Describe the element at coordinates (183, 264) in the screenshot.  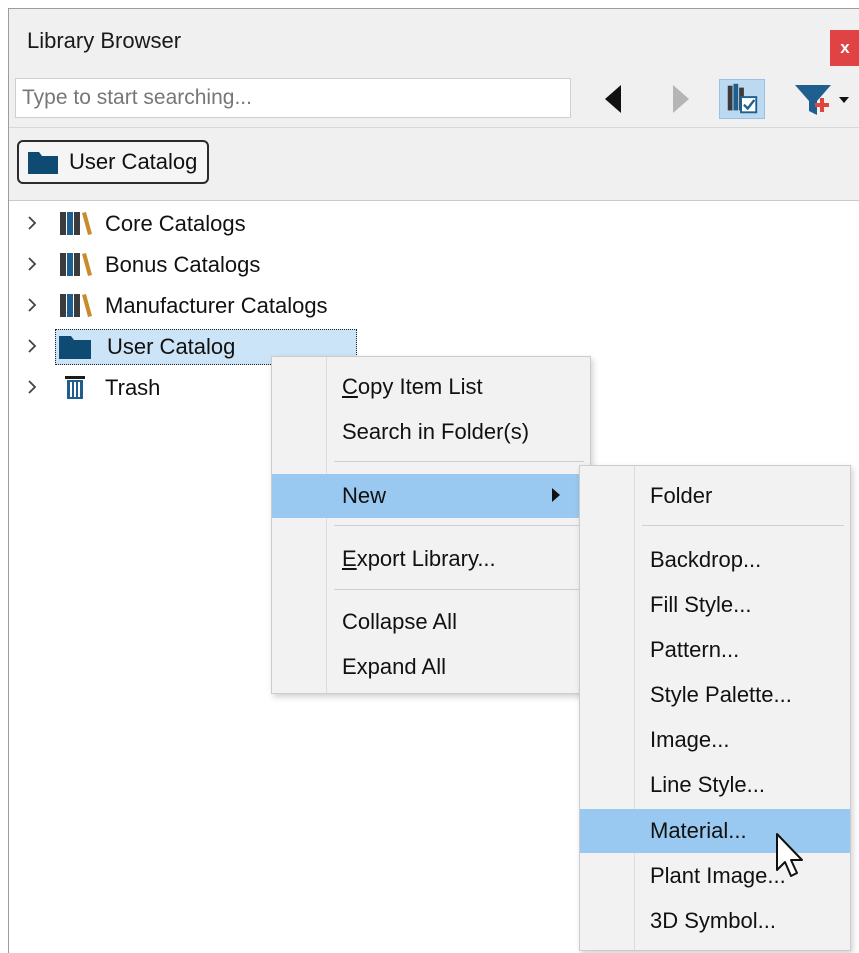
I see `tree-item-label: Bonus Catalogs` at that location.